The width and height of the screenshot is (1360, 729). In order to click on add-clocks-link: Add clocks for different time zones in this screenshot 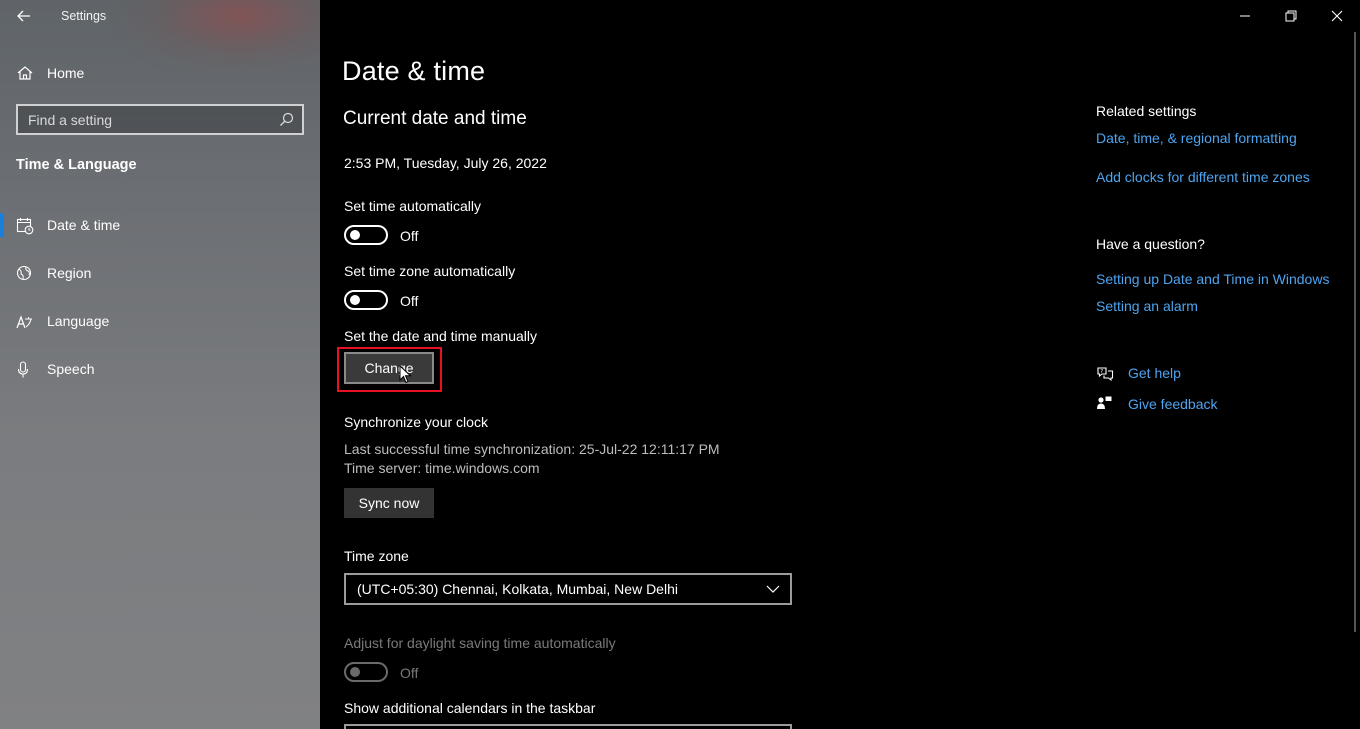, I will do `click(1203, 177)`.